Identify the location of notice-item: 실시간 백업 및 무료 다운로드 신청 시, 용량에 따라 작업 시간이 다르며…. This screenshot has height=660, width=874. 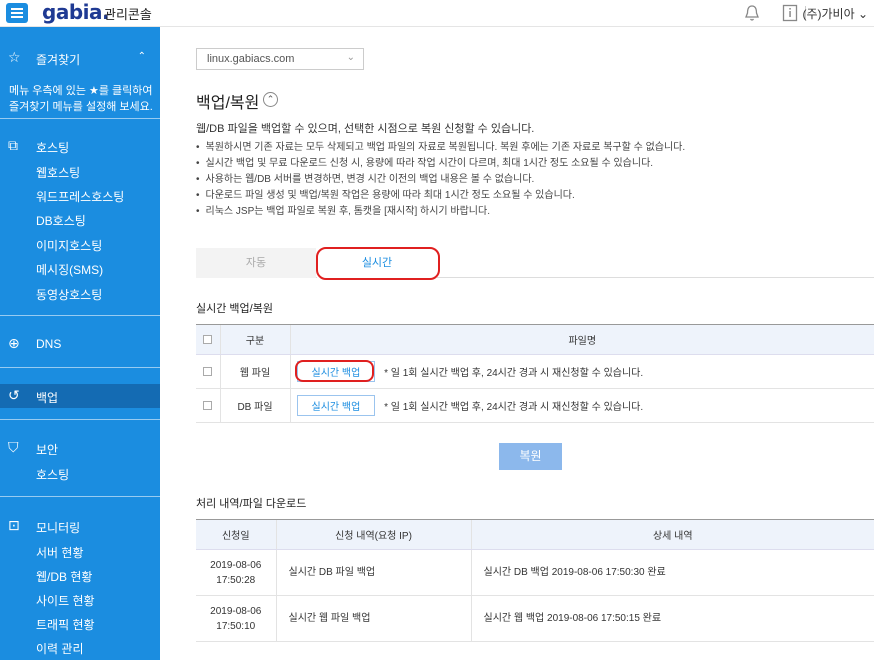
(440, 164).